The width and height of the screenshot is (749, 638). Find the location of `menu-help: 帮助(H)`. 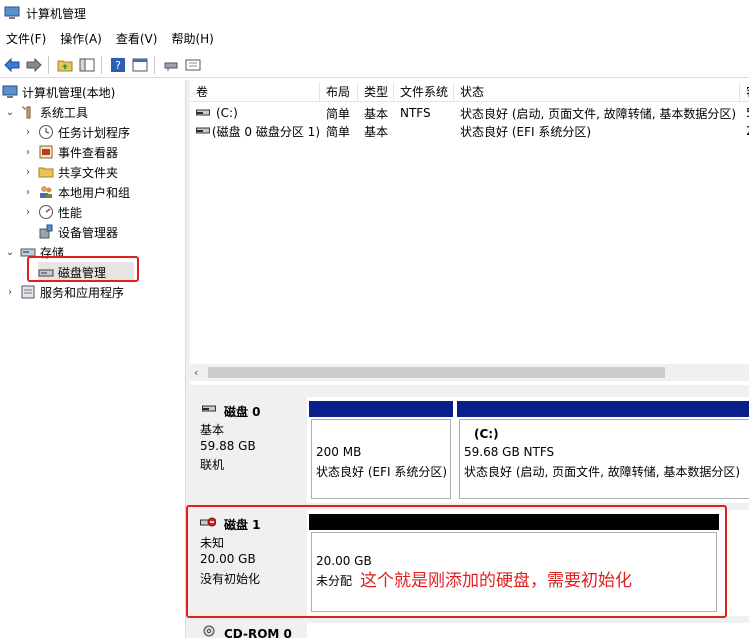

menu-help: 帮助(H) is located at coordinates (193, 39).